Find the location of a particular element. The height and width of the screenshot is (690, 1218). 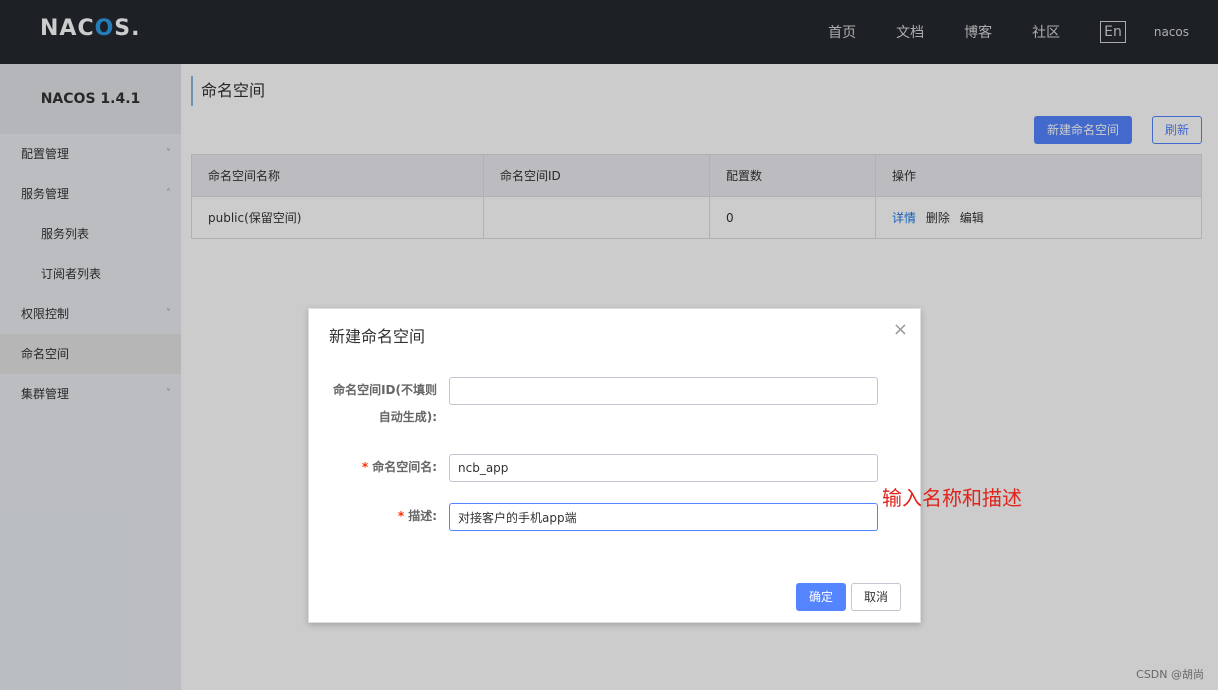

annotation-text: 输入名称和描述 is located at coordinates (952, 498).